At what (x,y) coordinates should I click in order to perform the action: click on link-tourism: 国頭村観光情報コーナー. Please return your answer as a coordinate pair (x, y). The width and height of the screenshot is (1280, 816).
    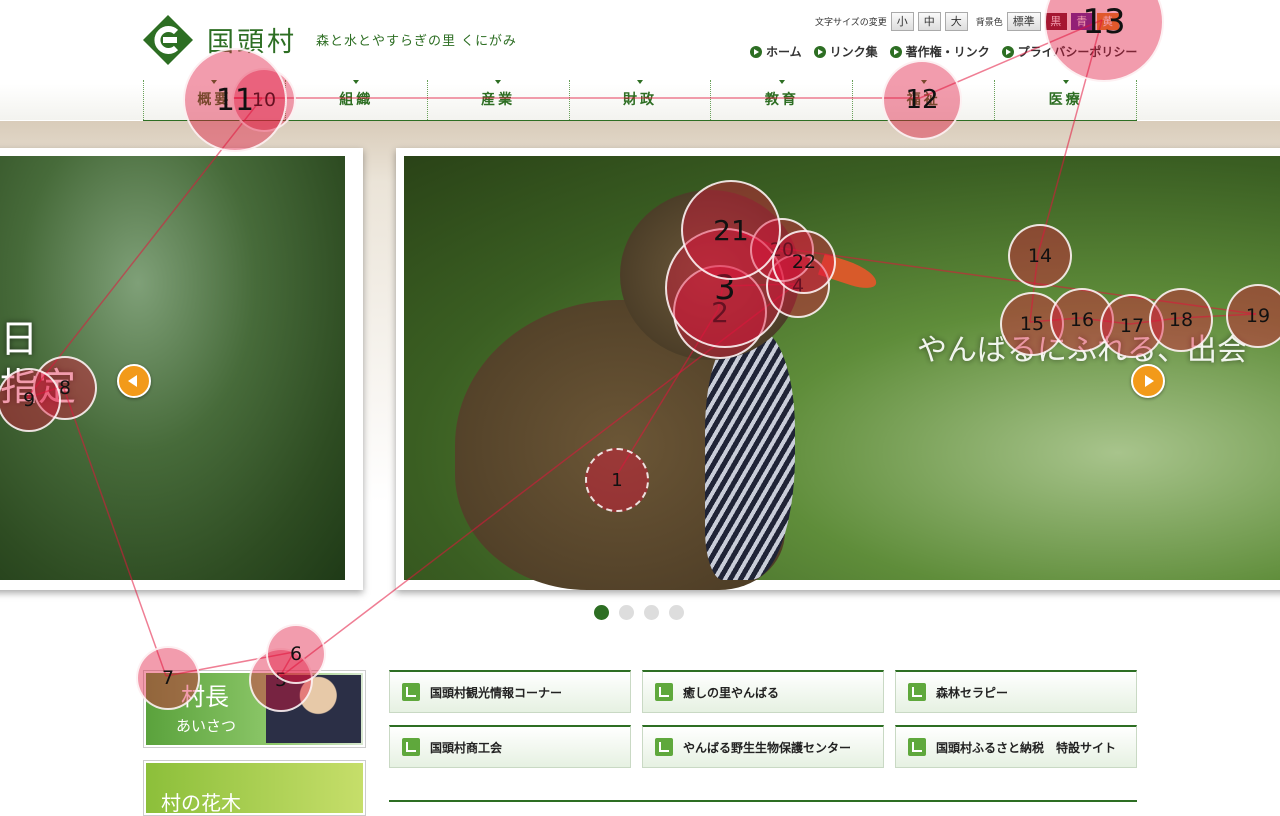
    Looking at the image, I should click on (510, 691).